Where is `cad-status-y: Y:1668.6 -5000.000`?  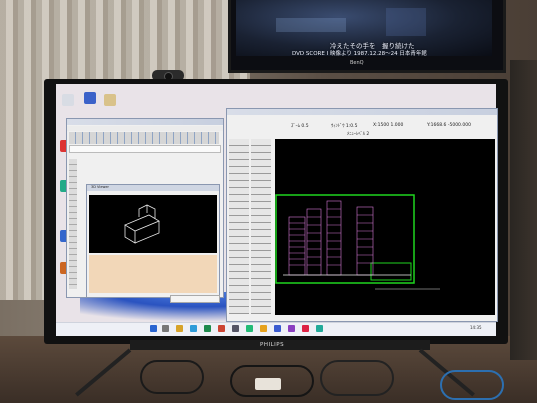
cad-status-y: Y:1668.6 -5000.000 is located at coordinates (449, 125).